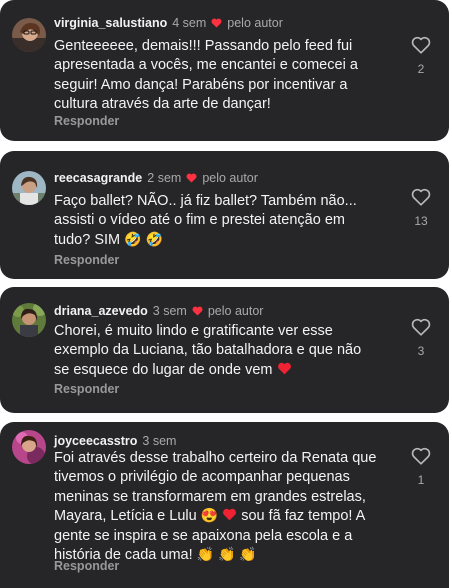 The height and width of the screenshot is (588, 452). Describe the element at coordinates (421, 467) in the screenshot. I see `like-button: 1` at that location.